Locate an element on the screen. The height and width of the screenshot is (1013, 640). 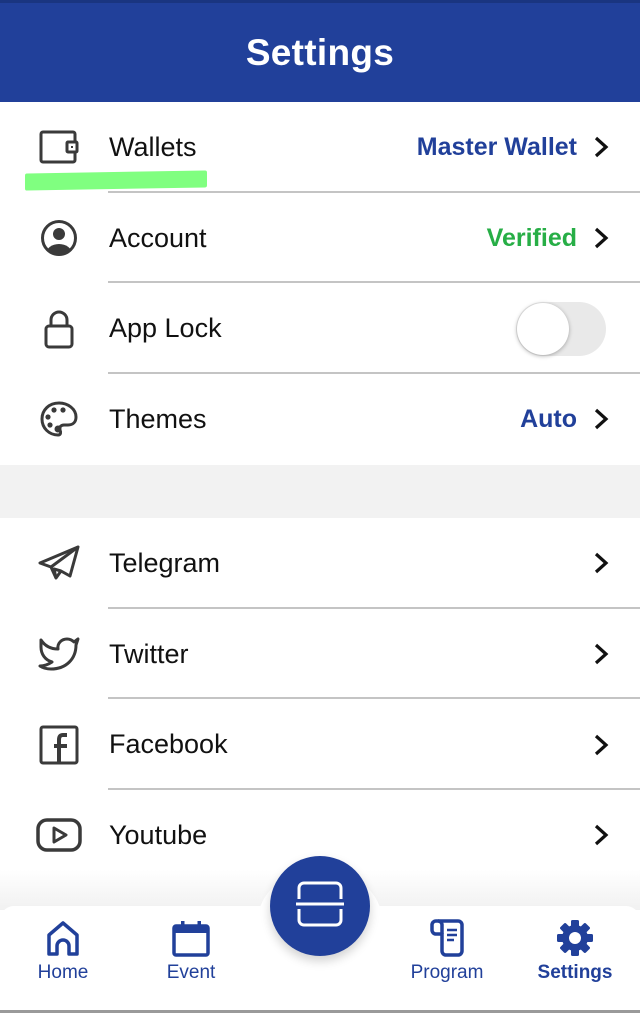
row-label: Telegram is located at coordinates (165, 562).